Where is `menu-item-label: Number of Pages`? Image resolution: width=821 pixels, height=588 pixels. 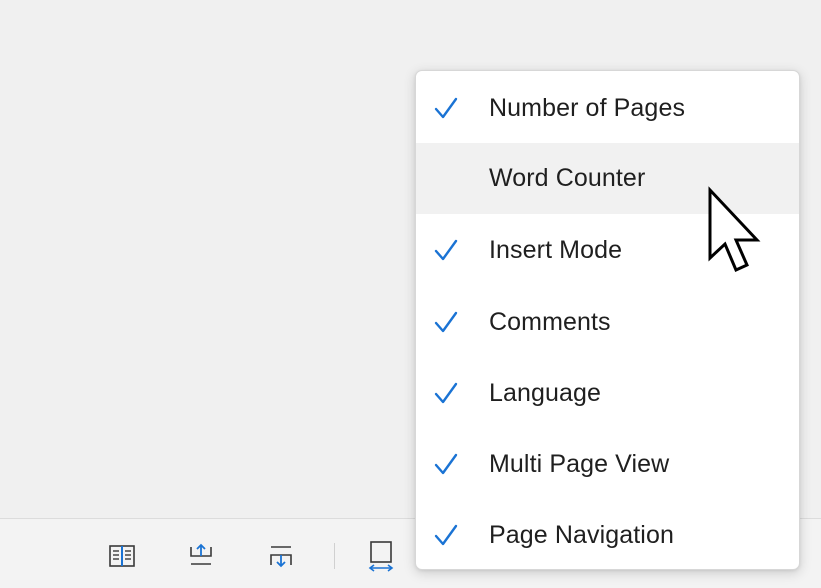 menu-item-label: Number of Pages is located at coordinates (587, 108).